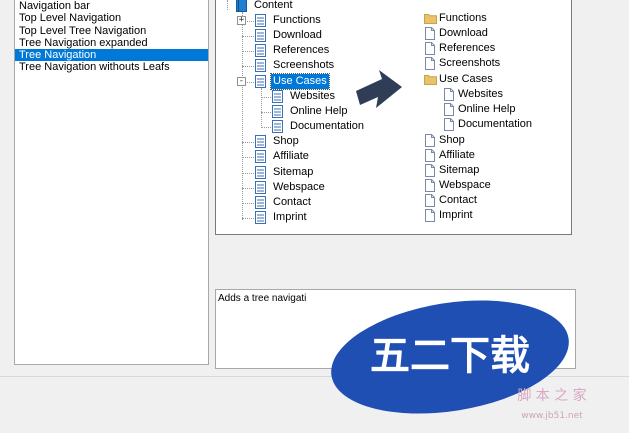 The height and width of the screenshot is (433, 629). What do you see at coordinates (379, 89) in the screenshot?
I see `arrow-right-icon` at bounding box center [379, 89].